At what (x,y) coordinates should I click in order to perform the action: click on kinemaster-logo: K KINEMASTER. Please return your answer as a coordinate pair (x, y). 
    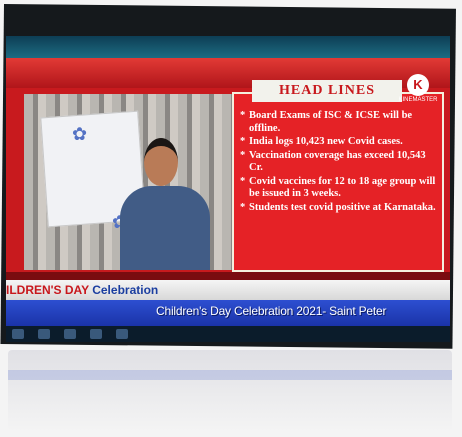
    Looking at the image, I should click on (418, 88).